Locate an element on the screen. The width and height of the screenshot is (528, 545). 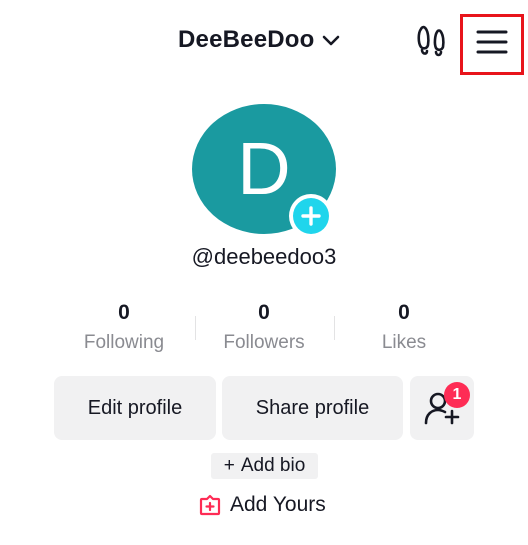
add-bio-button: + Add bio is located at coordinates (264, 466).